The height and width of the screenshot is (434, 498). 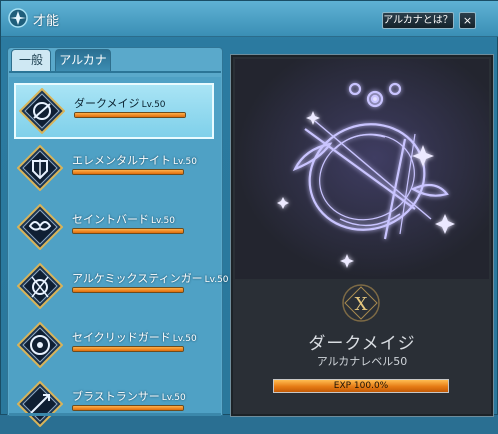 I want to click on arcana-item-saint-bird: セイントバード Lv.50, so click(x=114, y=229).